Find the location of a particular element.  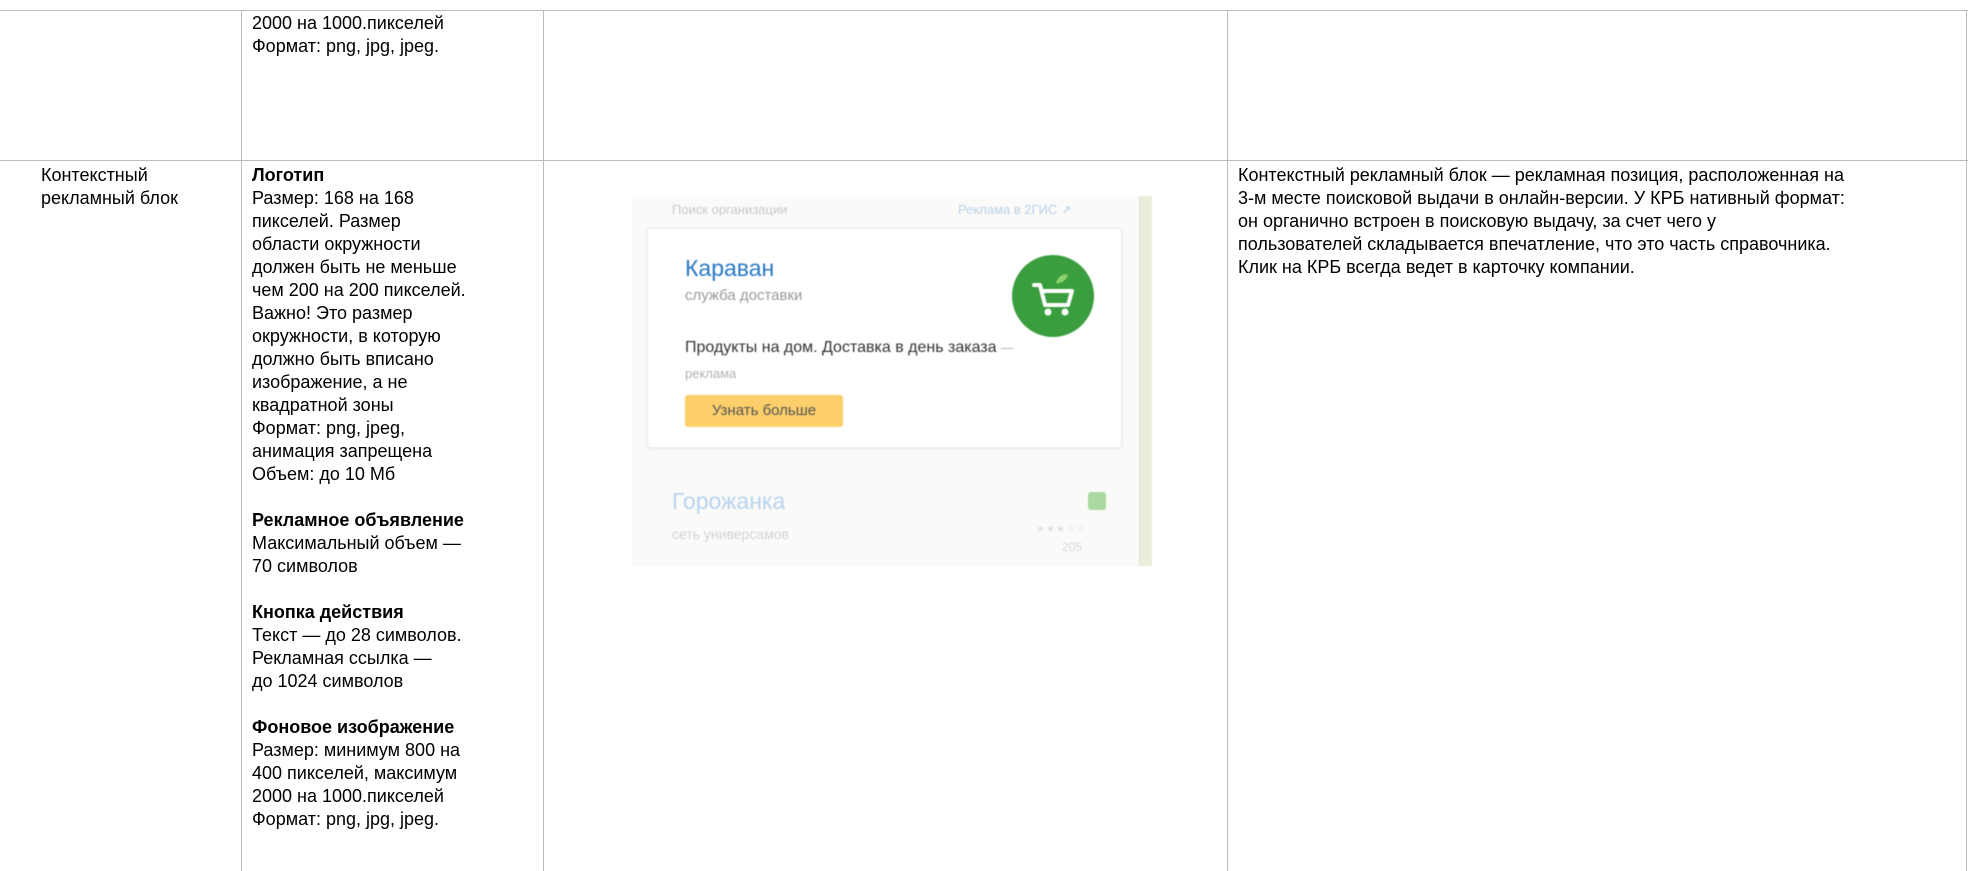

next-card-title: Горожанка is located at coordinates (729, 501).